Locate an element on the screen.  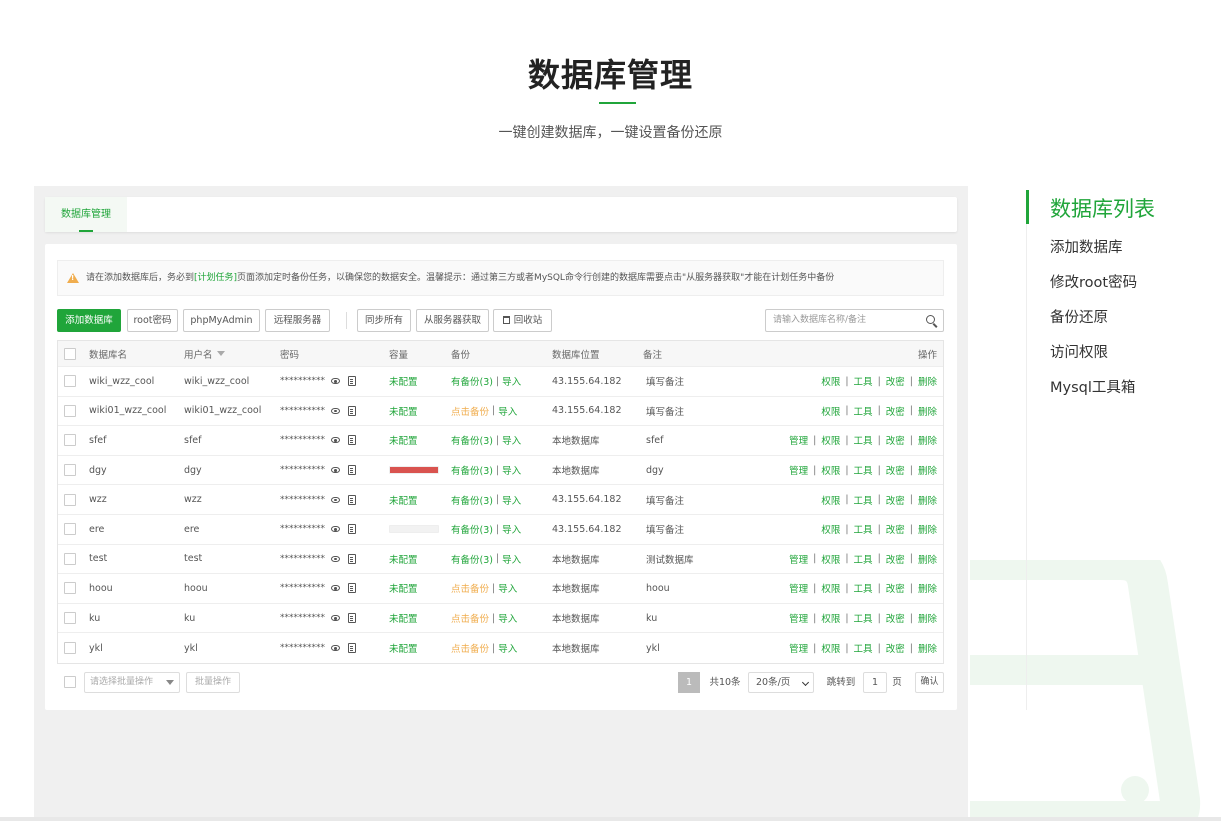
page-current: 1 is located at coordinates (689, 682).